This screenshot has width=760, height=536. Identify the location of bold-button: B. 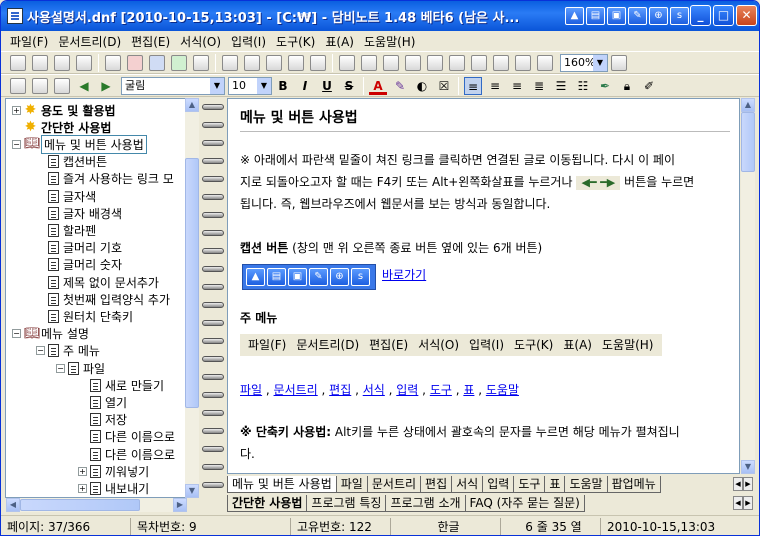
(283, 86).